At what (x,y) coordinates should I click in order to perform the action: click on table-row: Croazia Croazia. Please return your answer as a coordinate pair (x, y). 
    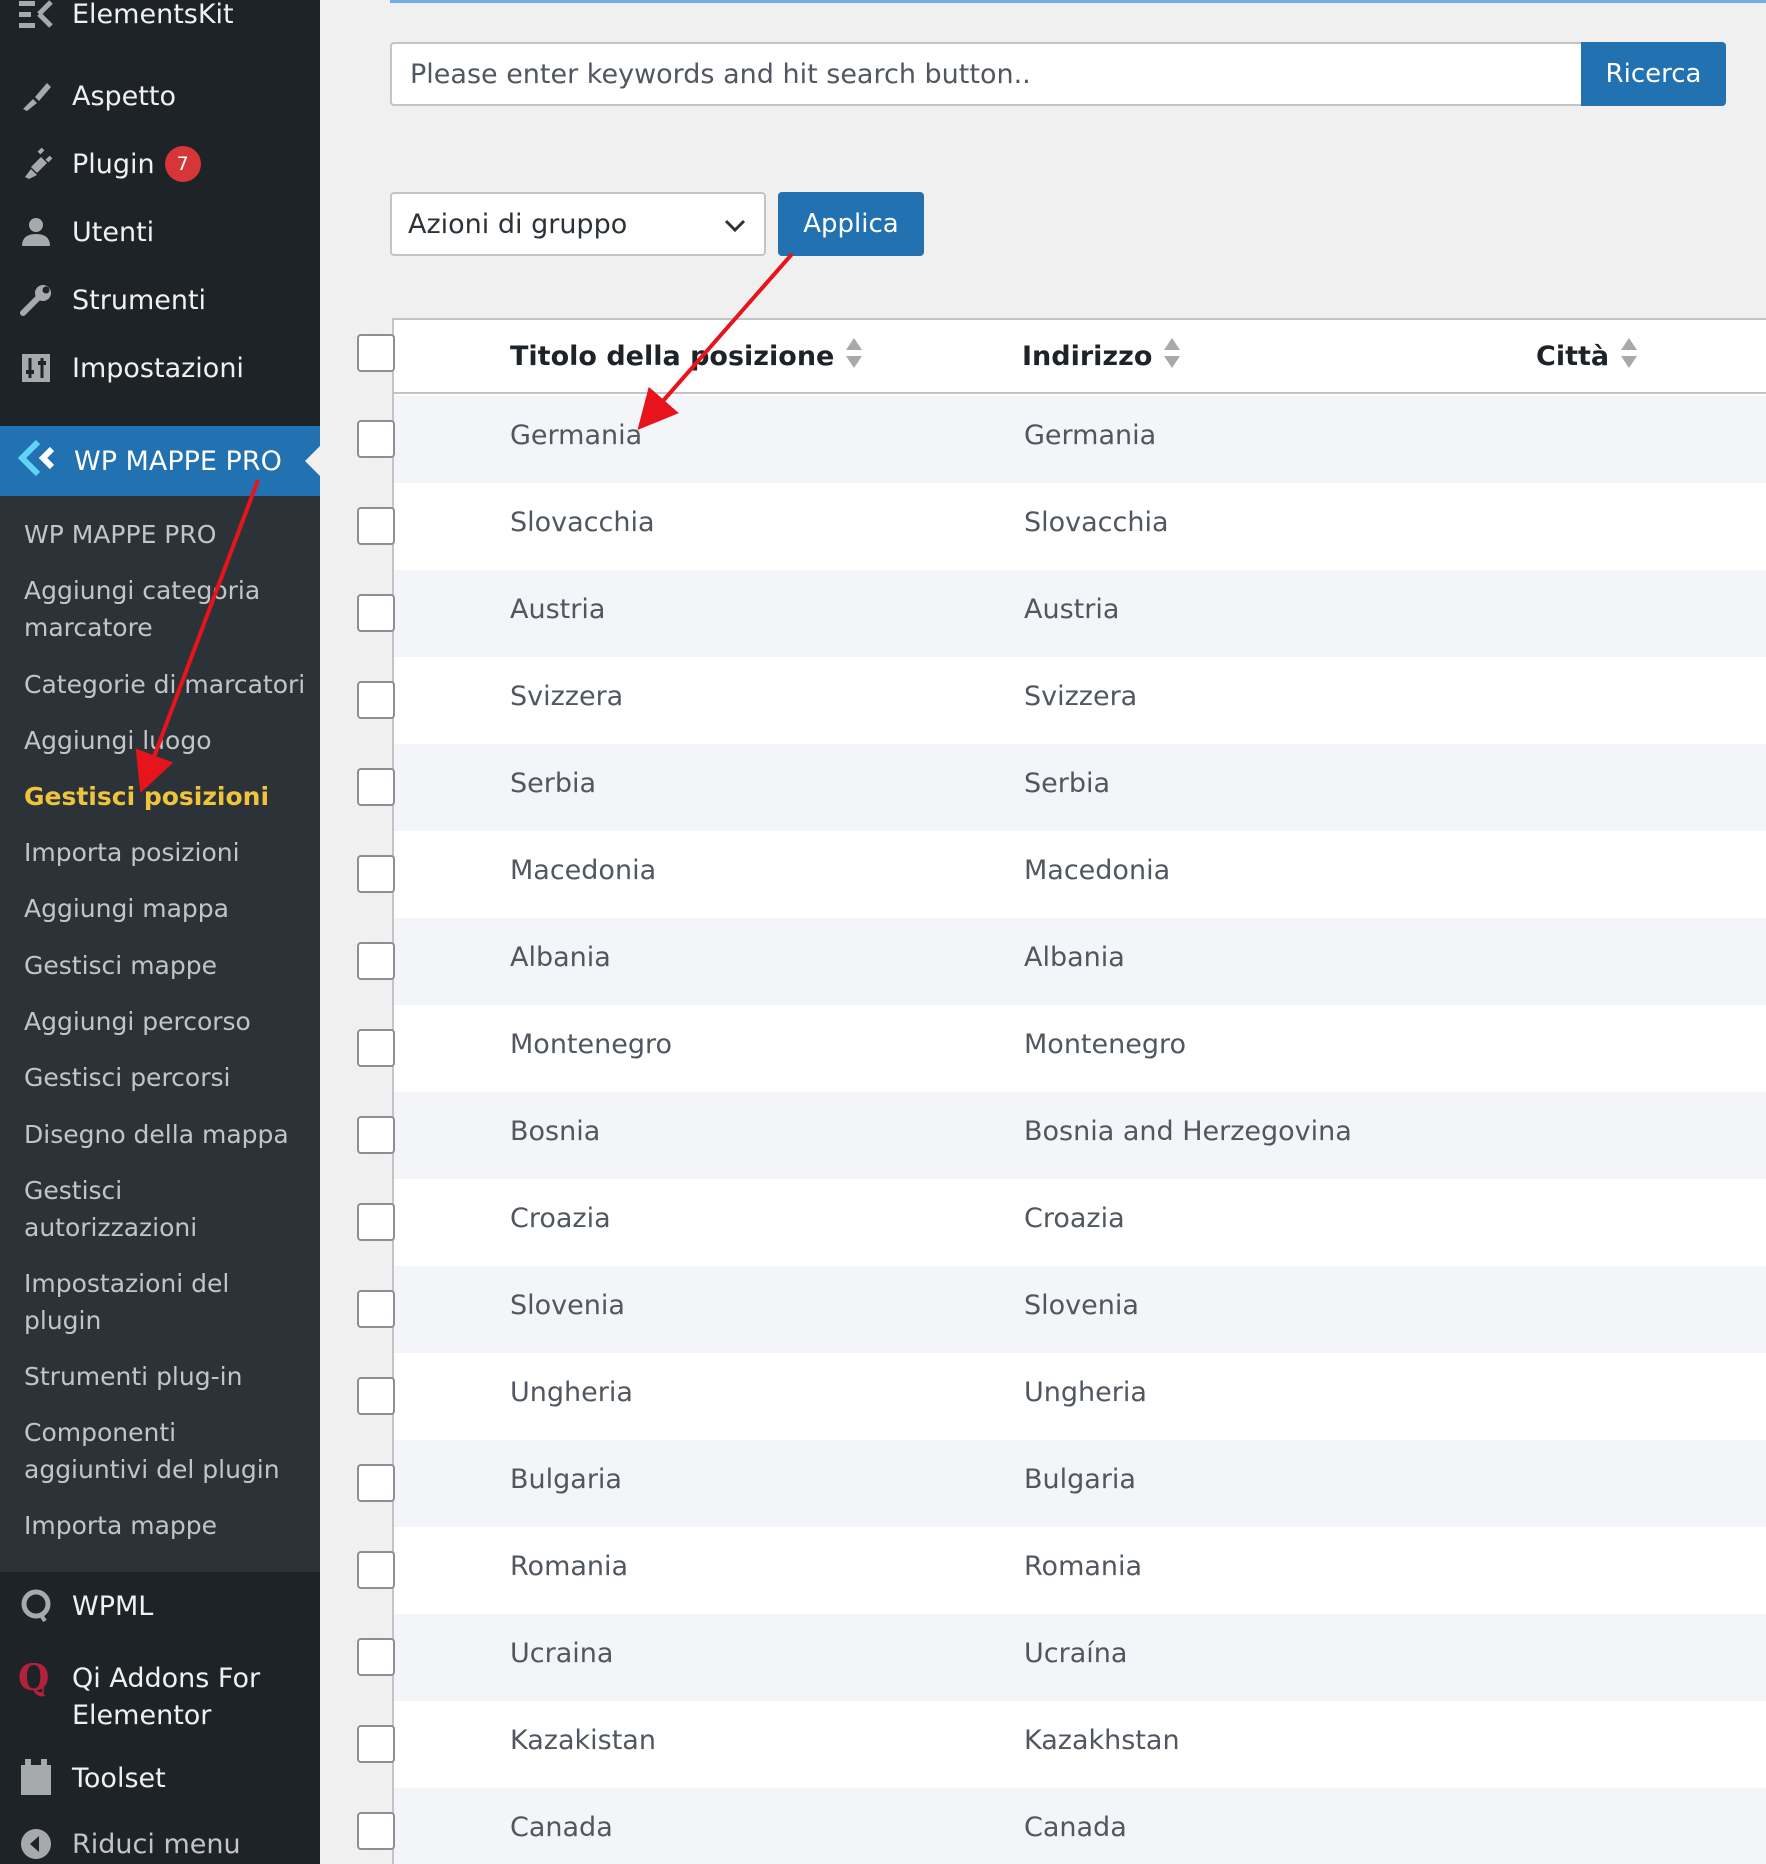
    Looking at the image, I should click on (1080, 1222).